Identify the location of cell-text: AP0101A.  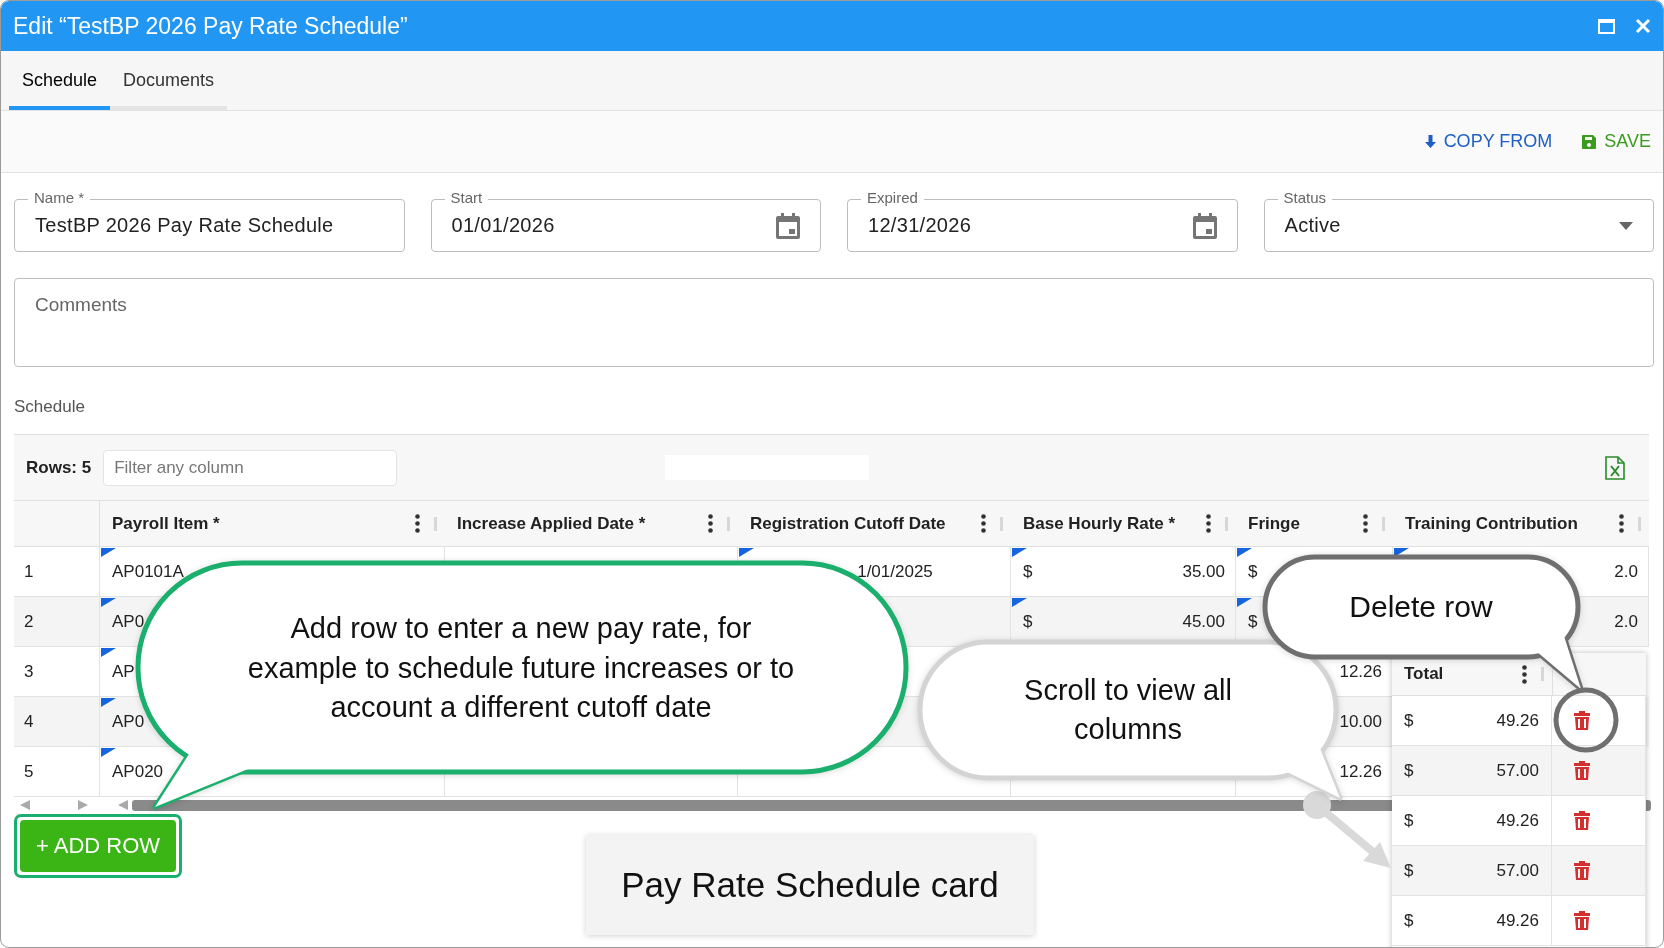
(148, 571).